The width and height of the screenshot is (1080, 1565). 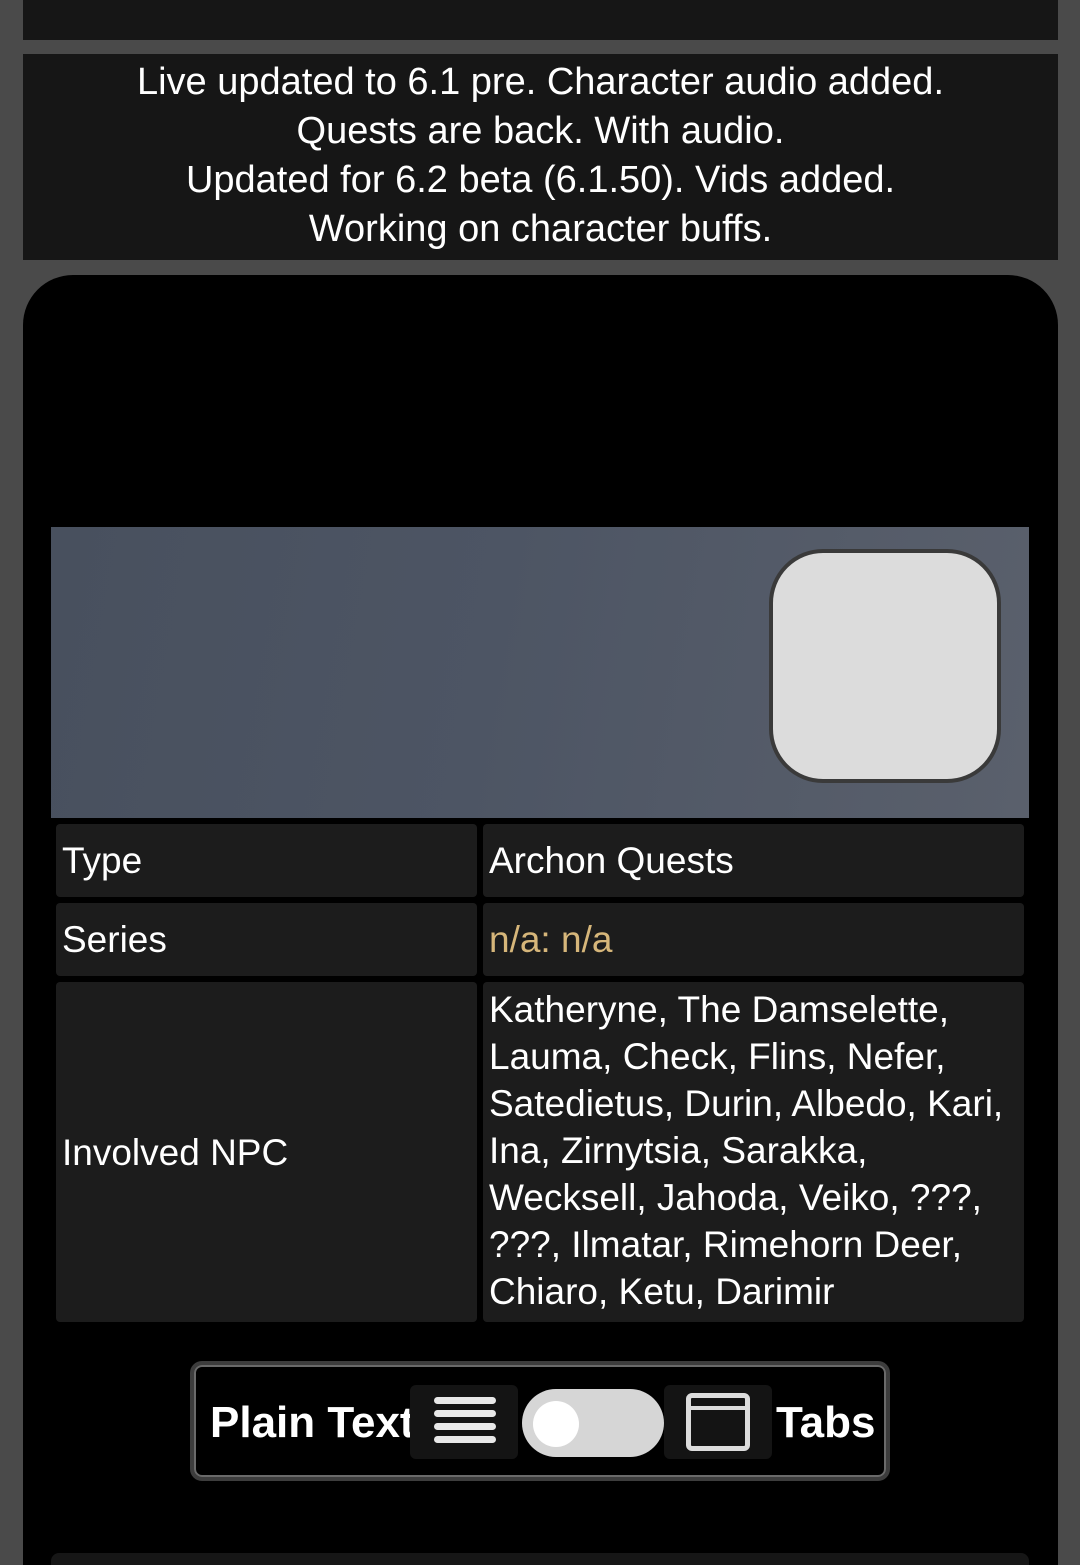 I want to click on npc-label: Involved NPC, so click(x=266, y=1152).